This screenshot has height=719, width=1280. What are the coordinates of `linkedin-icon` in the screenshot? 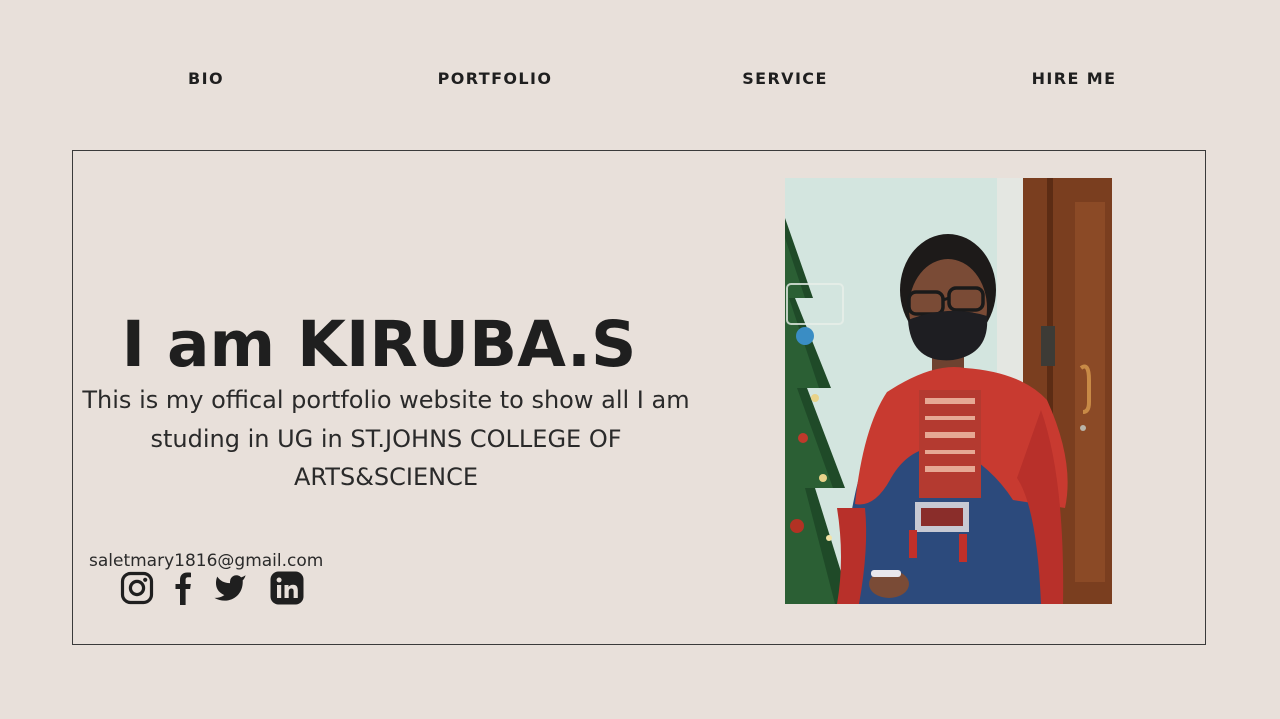 It's located at (287, 588).